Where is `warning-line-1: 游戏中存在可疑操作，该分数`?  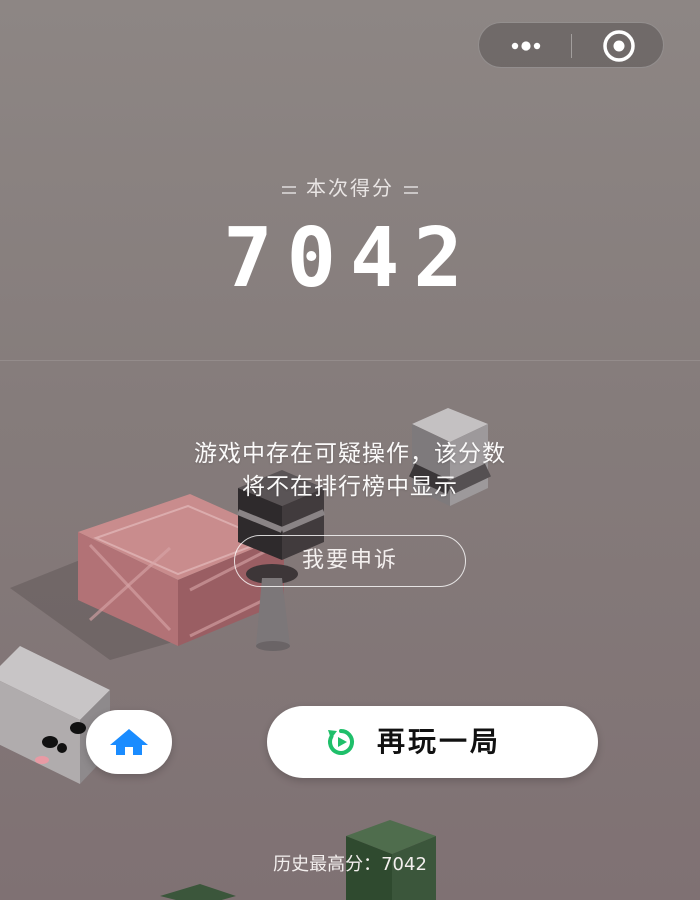
warning-line-1: 游戏中存在可疑操作，该分数 is located at coordinates (350, 454).